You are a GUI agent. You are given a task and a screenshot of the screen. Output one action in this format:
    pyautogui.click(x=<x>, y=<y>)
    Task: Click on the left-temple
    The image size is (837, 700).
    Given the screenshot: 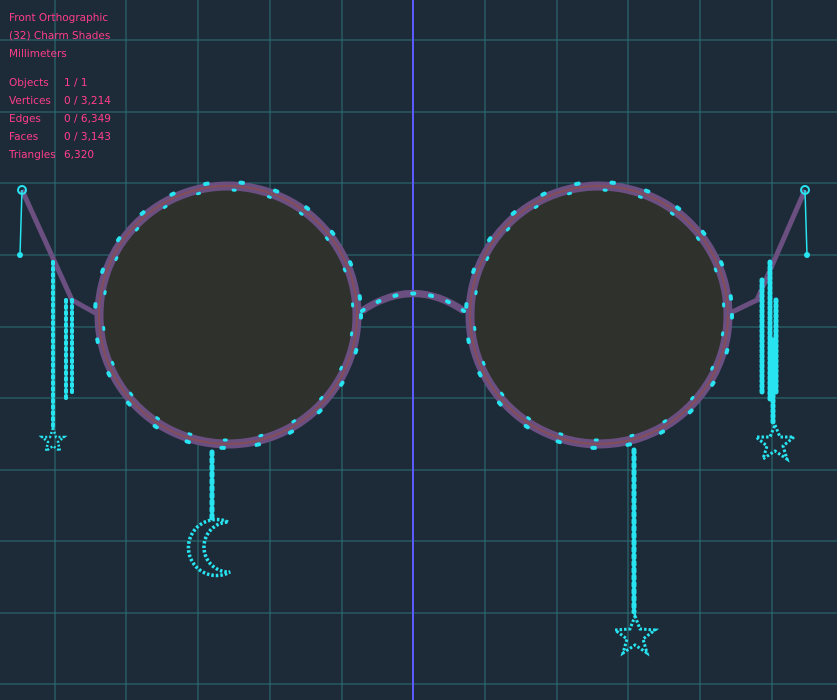 What is the action you would take?
    pyautogui.click(x=59, y=252)
    